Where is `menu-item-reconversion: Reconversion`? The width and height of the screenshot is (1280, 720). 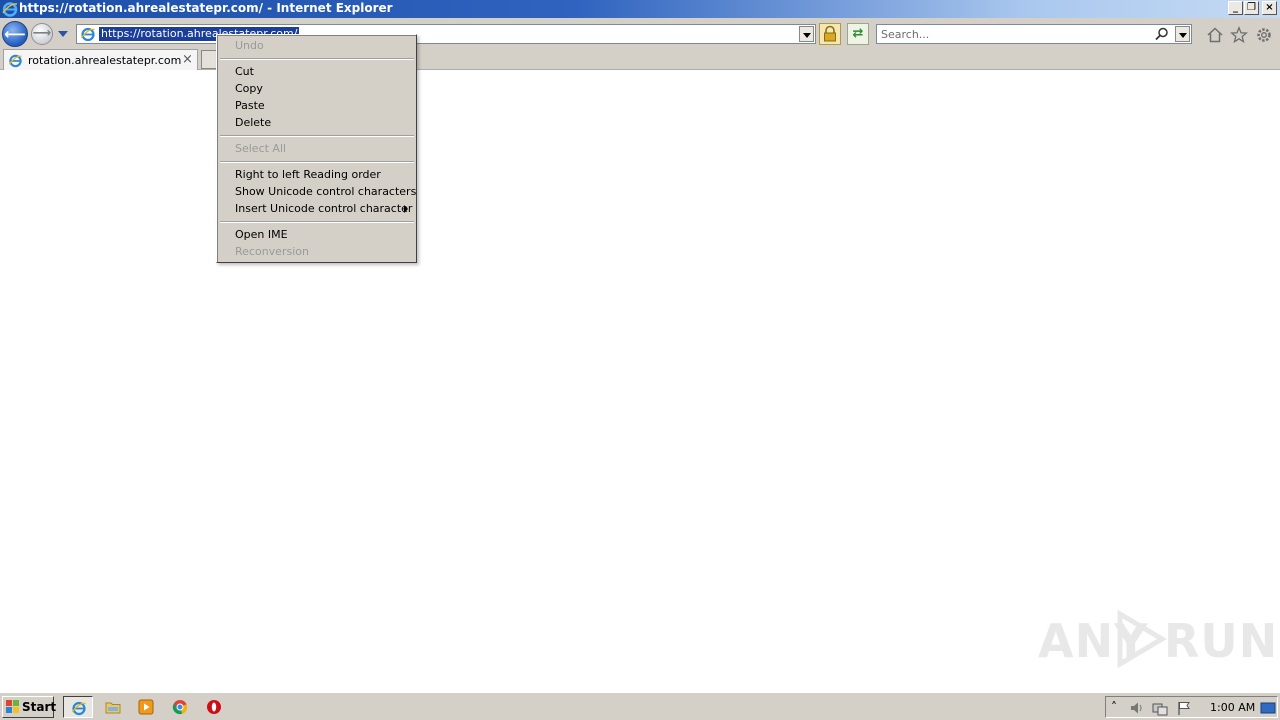 menu-item-reconversion: Reconversion is located at coordinates (272, 251).